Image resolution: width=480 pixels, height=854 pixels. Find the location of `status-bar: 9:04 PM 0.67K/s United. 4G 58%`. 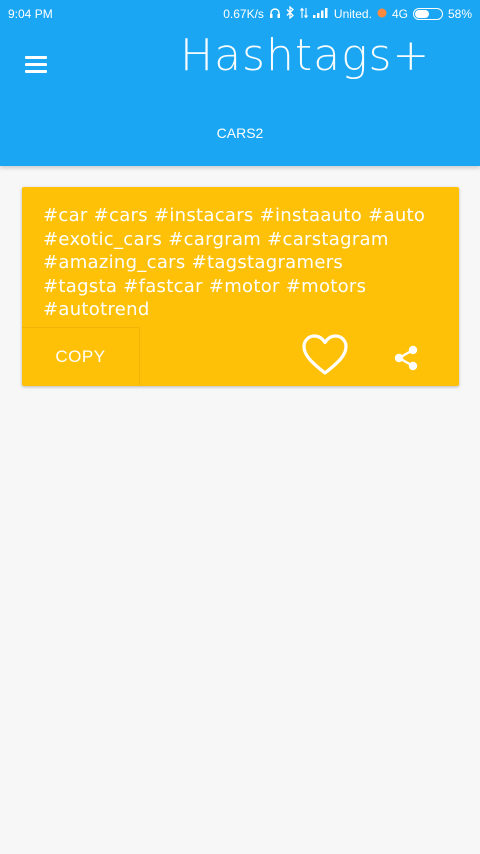

status-bar: 9:04 PM 0.67K/s United. 4G 58% is located at coordinates (240, 14).